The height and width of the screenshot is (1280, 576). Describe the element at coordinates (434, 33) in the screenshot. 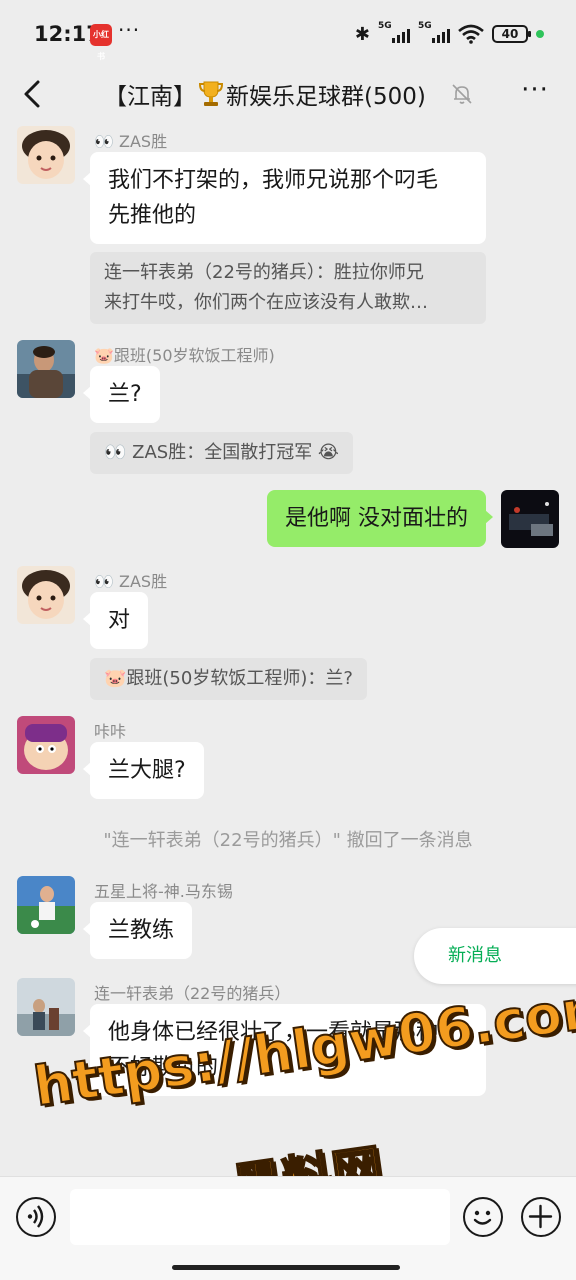

I see `signal-icon-2: 5G` at that location.